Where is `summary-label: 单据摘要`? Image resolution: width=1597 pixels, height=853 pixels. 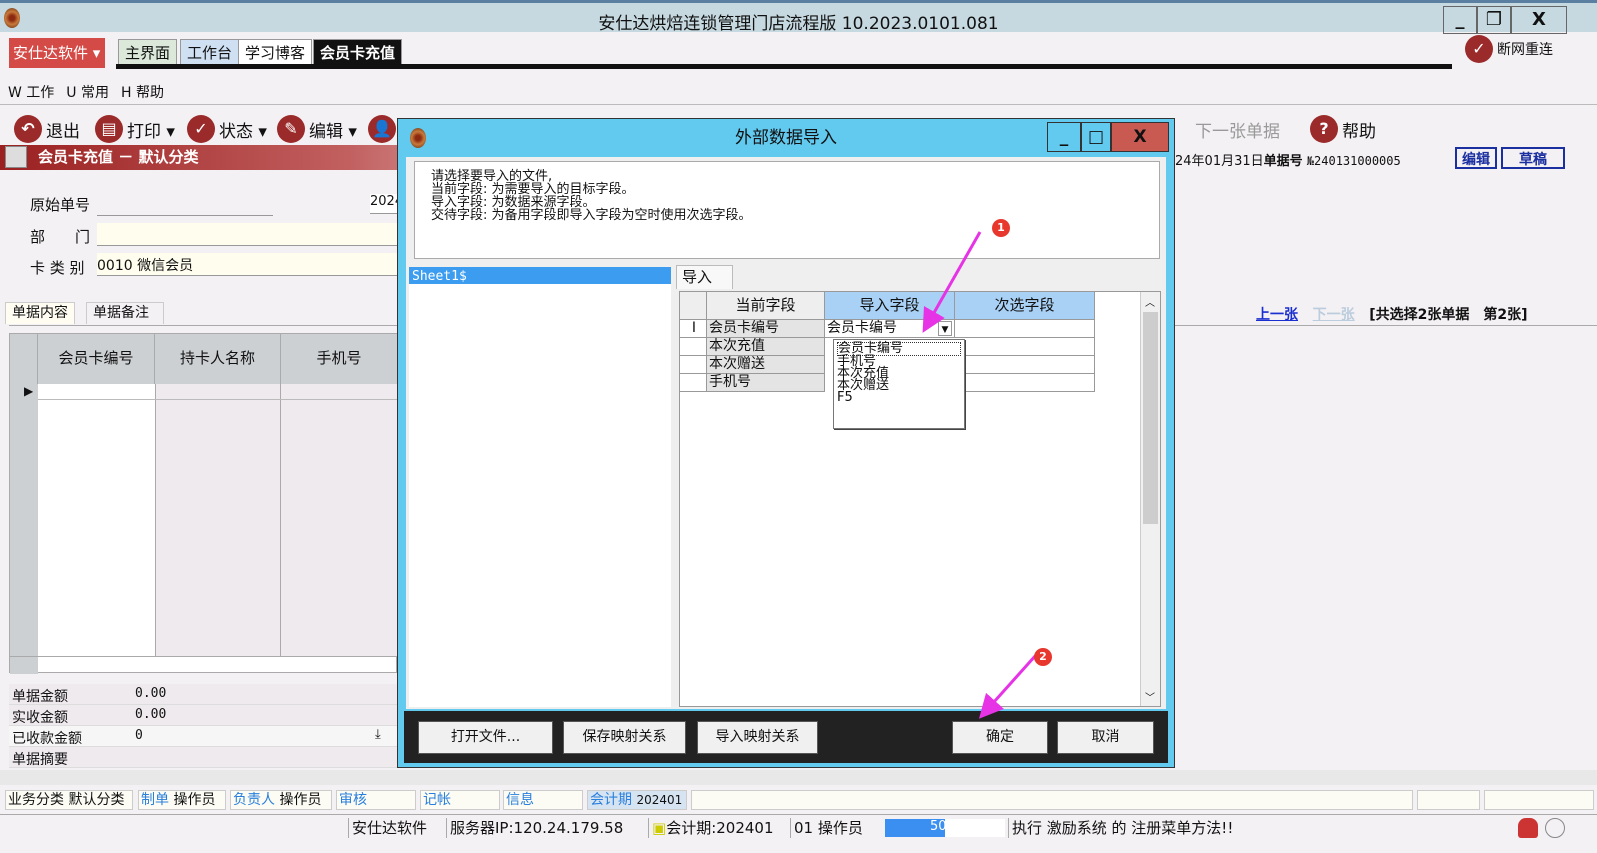 summary-label: 单据摘要 is located at coordinates (40, 760).